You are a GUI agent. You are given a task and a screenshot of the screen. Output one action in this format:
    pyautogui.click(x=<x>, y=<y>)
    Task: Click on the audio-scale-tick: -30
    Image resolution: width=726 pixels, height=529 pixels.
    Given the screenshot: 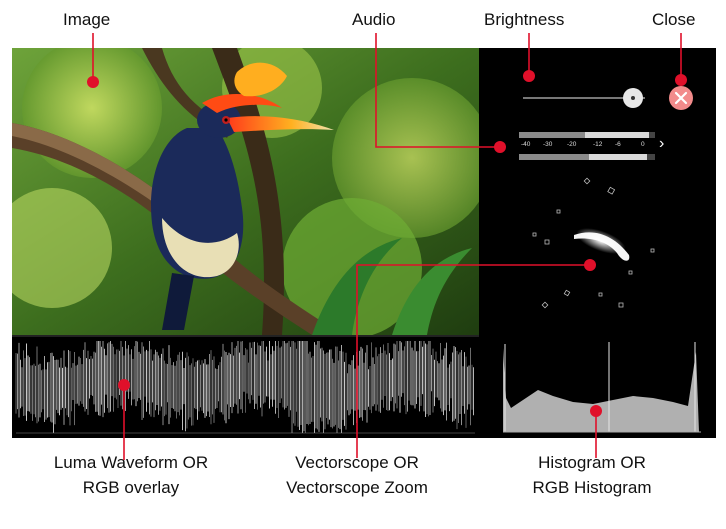 What is the action you would take?
    pyautogui.click(x=548, y=144)
    